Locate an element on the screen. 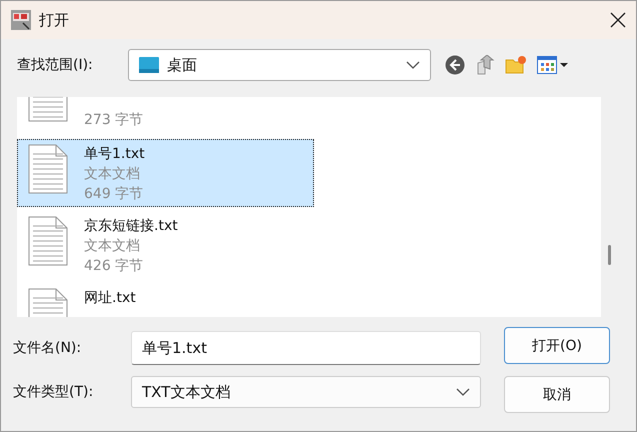  file-item: 网址.txt is located at coordinates (165, 300).